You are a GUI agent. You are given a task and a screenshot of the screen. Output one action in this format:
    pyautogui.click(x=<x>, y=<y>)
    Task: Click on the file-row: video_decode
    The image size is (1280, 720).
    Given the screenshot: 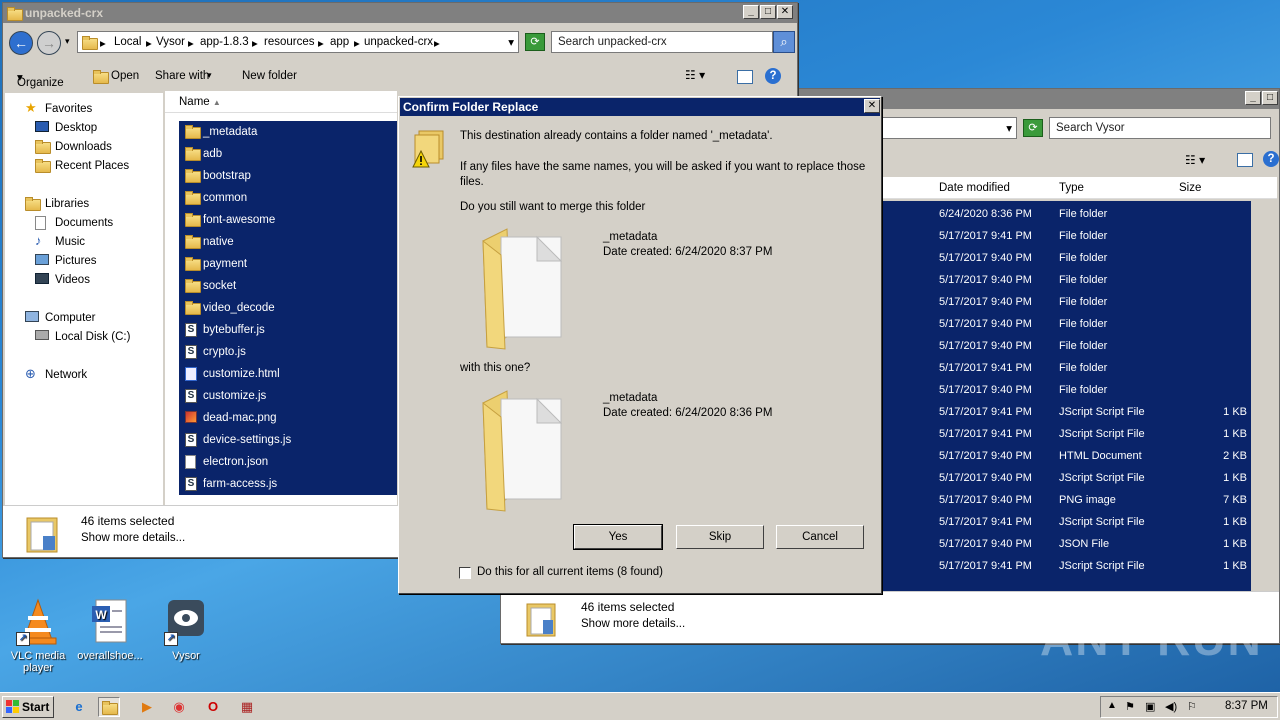 What is the action you would take?
    pyautogui.click(x=288, y=308)
    